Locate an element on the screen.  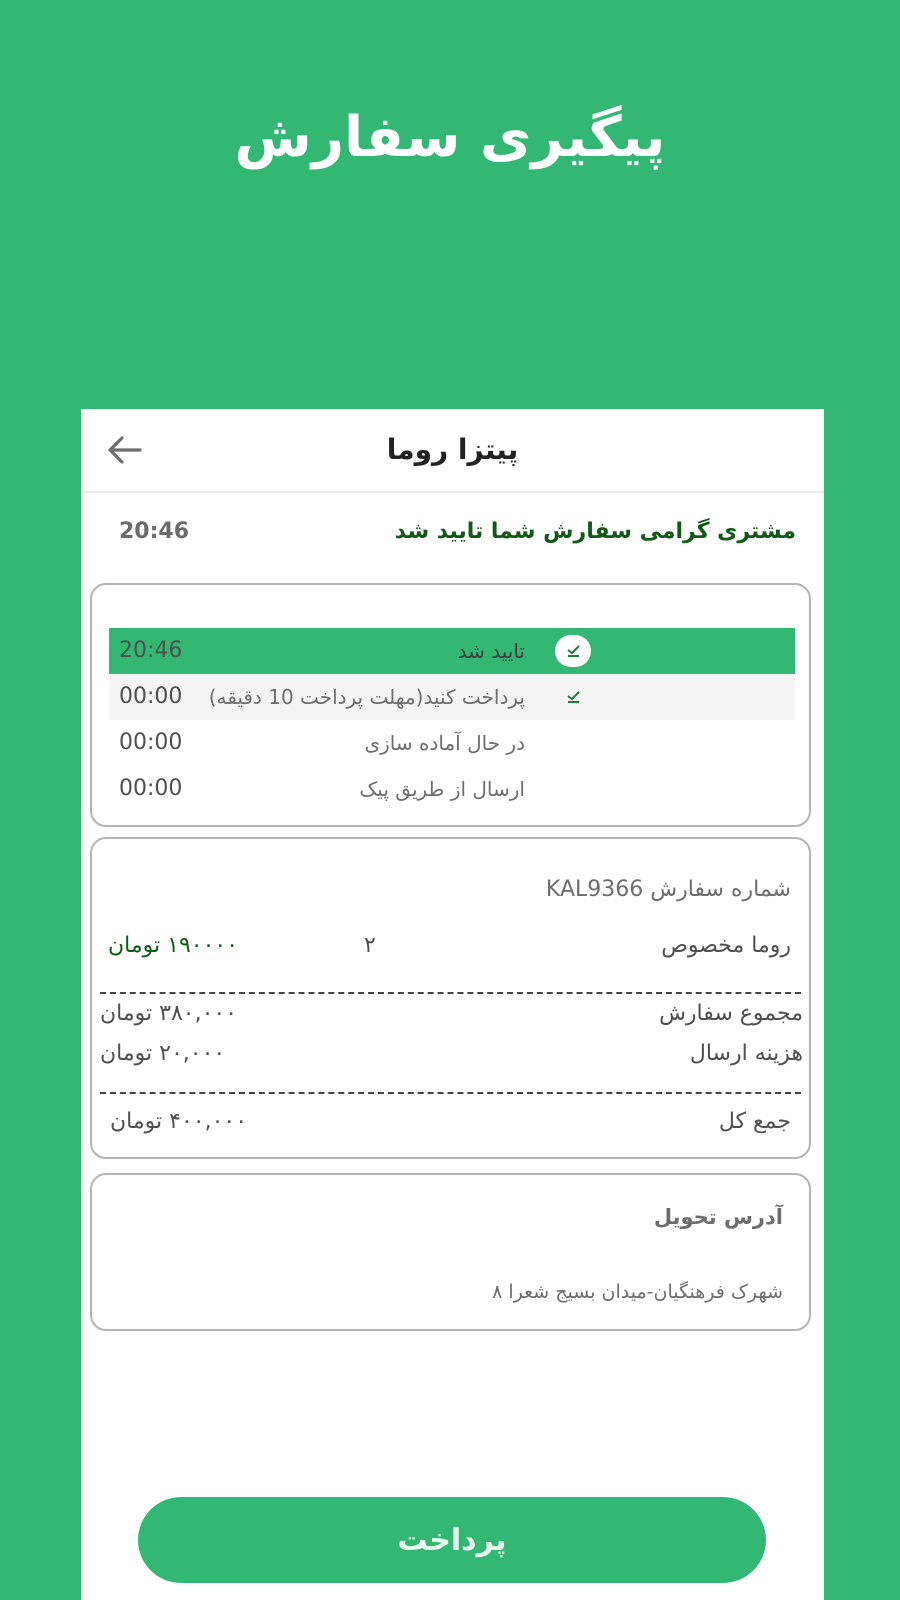
status-step-payment: 00:00 پرداخت کنید(مهلت پرداخت 10 دقیقه) is located at coordinates (452, 697).